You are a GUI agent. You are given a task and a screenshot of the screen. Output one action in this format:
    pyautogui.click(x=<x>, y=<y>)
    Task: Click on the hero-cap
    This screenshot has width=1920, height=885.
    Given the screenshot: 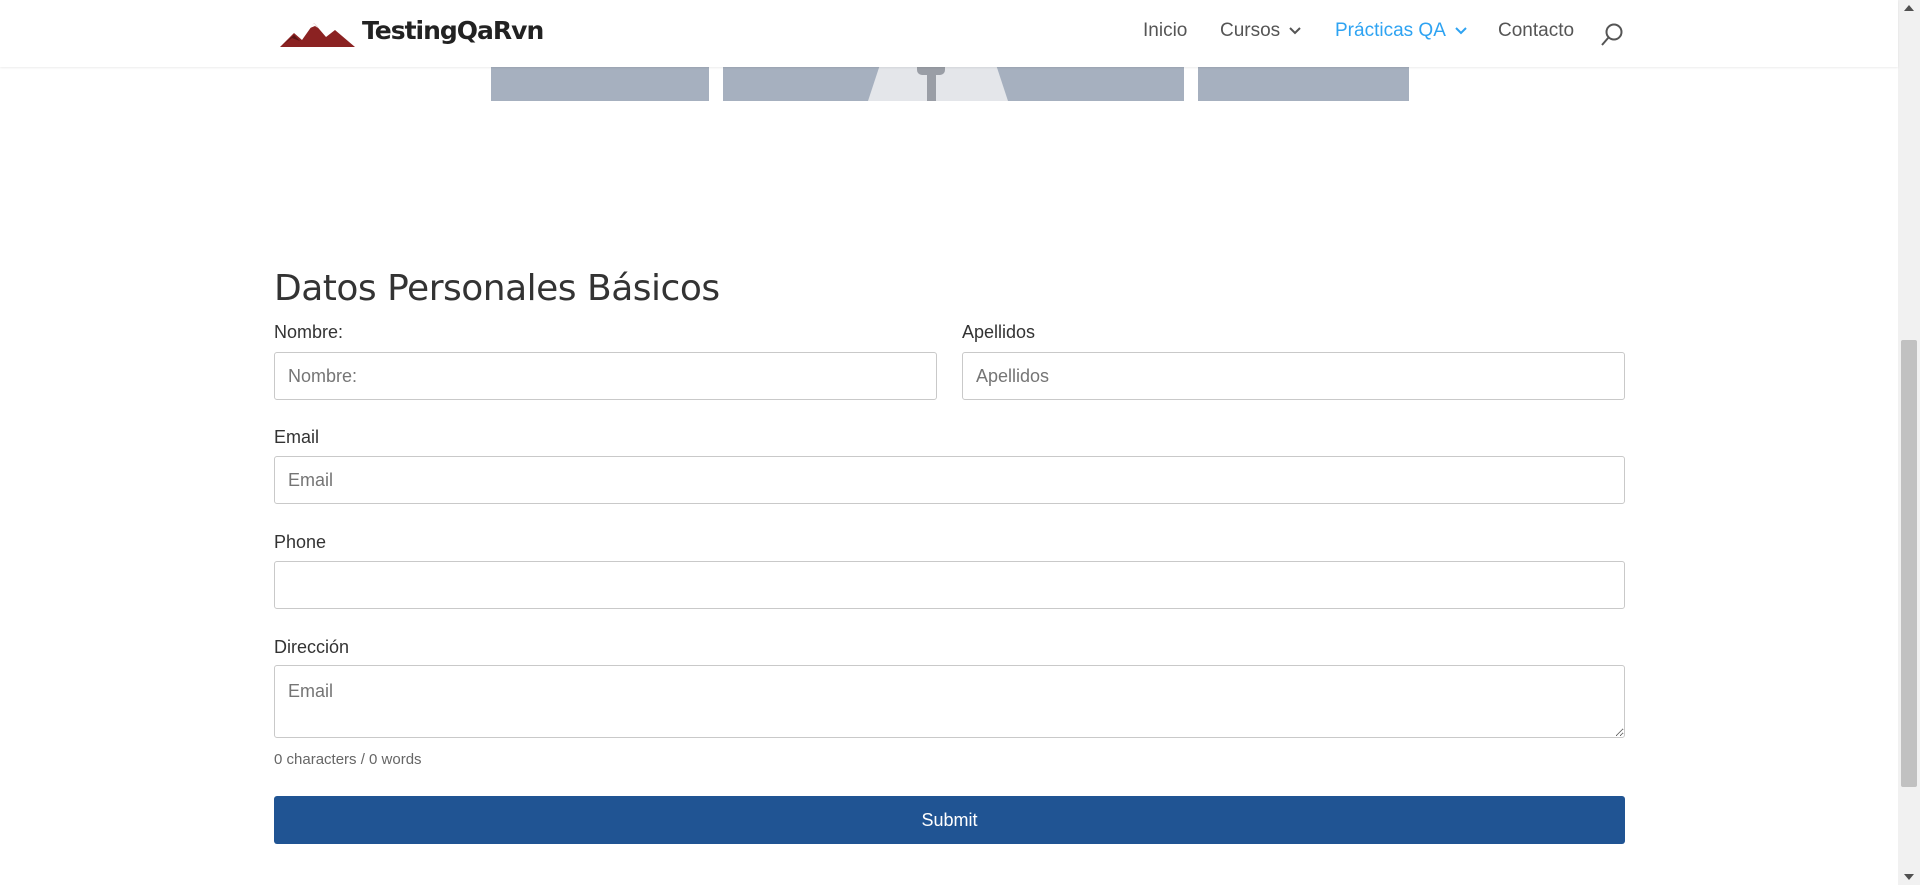 What is the action you would take?
    pyautogui.click(x=931, y=71)
    